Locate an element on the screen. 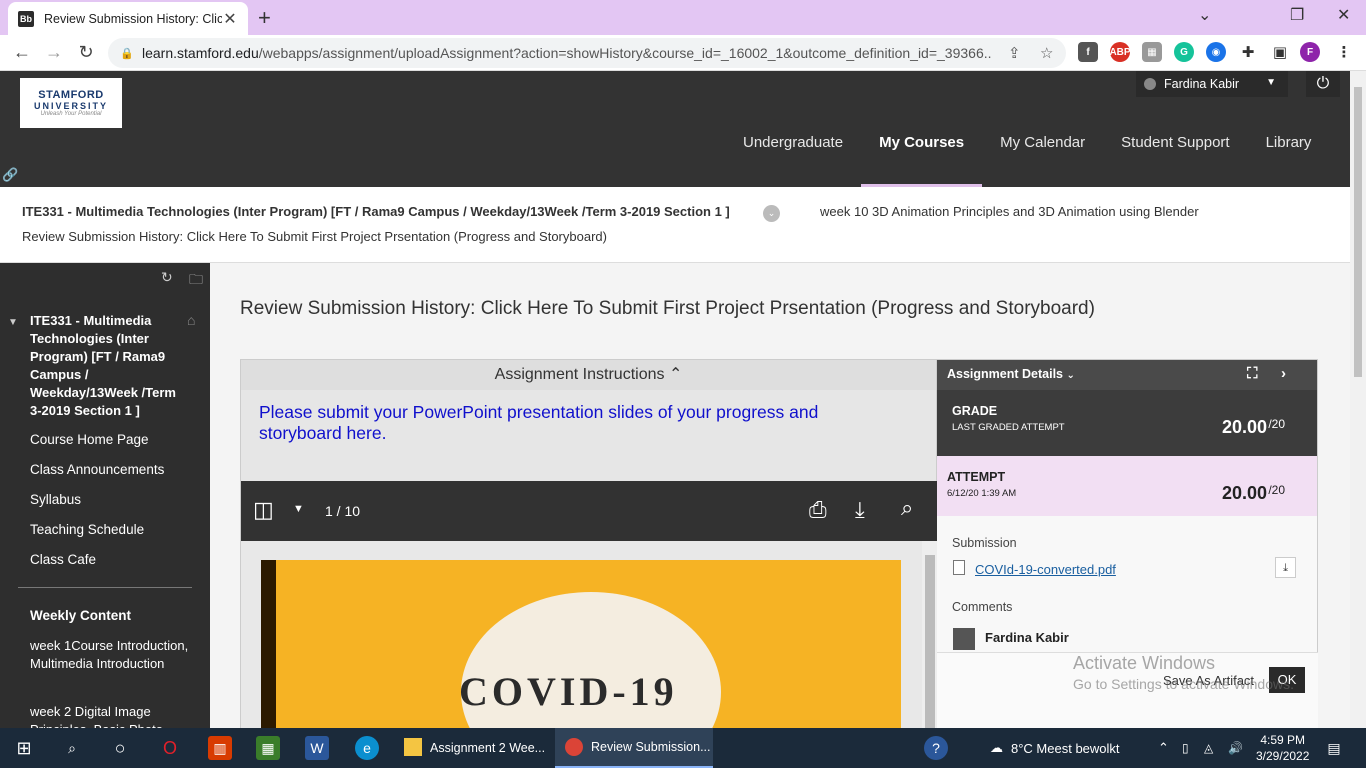 Image resolution: width=1366 pixels, height=768 pixels. assignment-details-header: Assignment Details ⌄ ⛶ › is located at coordinates (1127, 375).